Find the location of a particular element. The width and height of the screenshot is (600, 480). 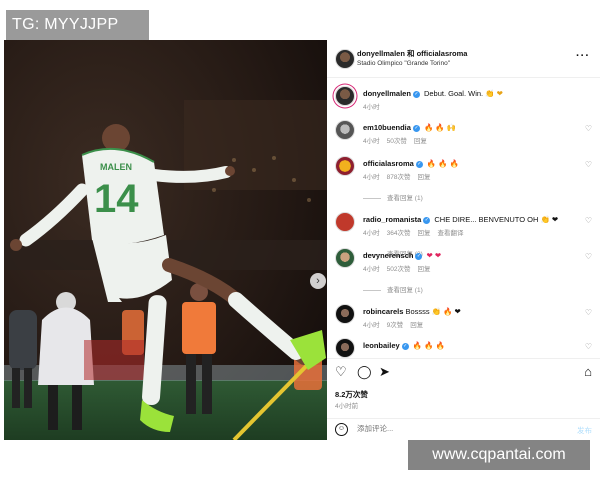

comment-likes: 364次赞 is located at coordinates (399, 233).